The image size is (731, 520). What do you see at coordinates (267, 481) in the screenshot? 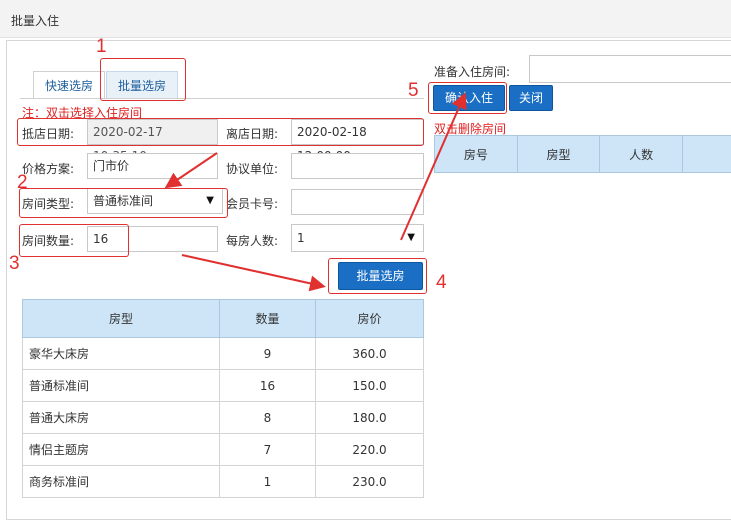
I see `quantity-cell: 1` at bounding box center [267, 481].